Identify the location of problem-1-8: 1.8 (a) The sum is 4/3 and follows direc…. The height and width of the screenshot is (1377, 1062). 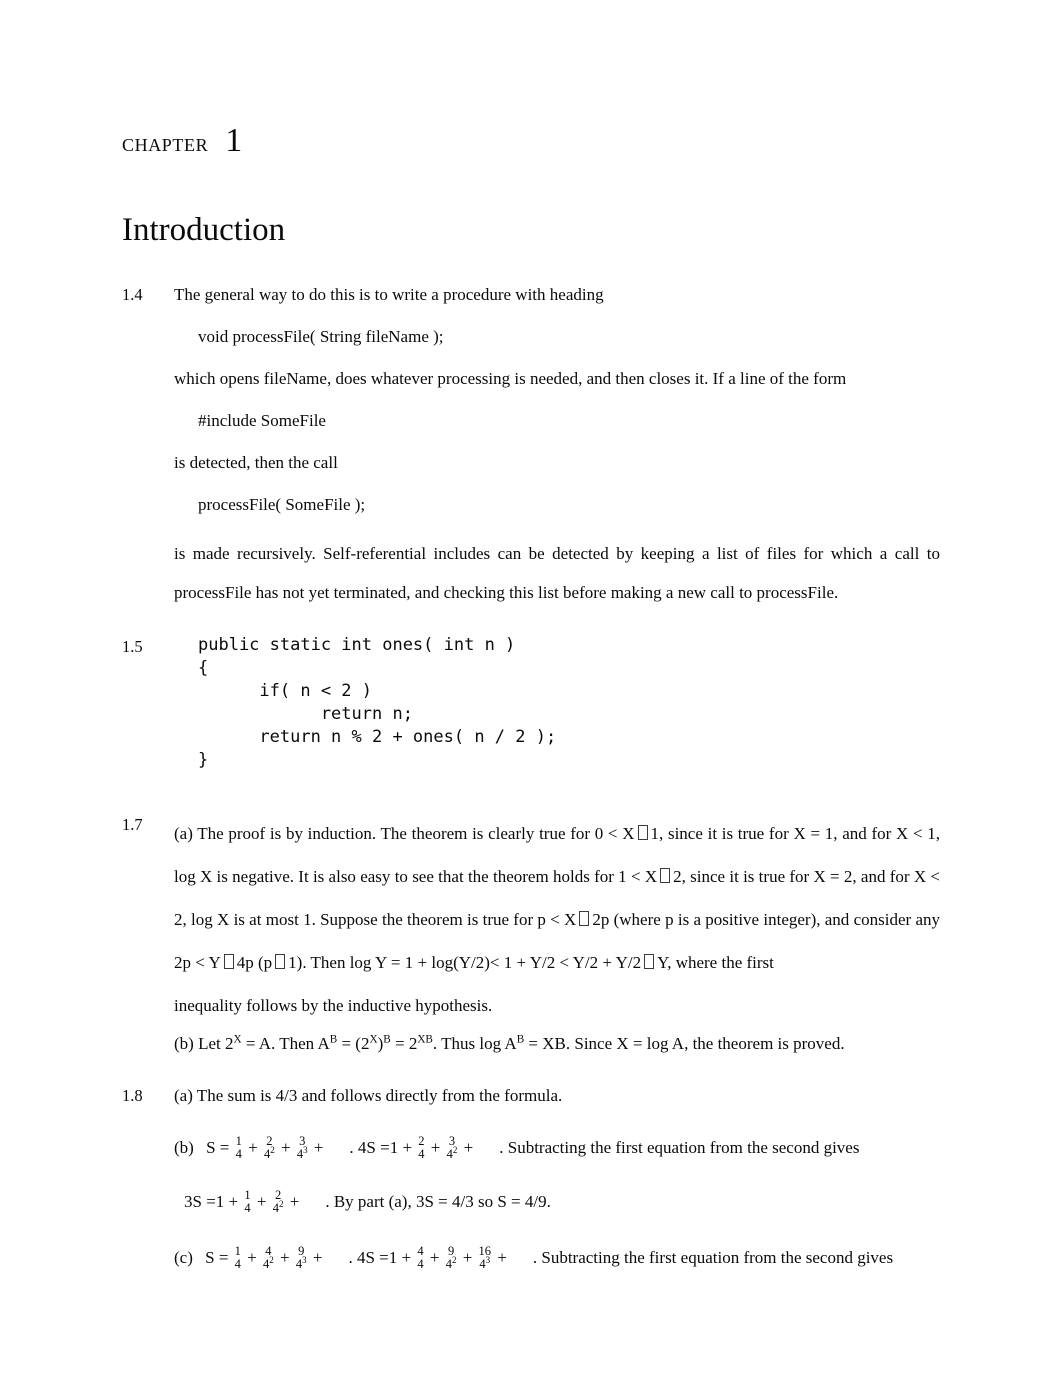
(531, 1178).